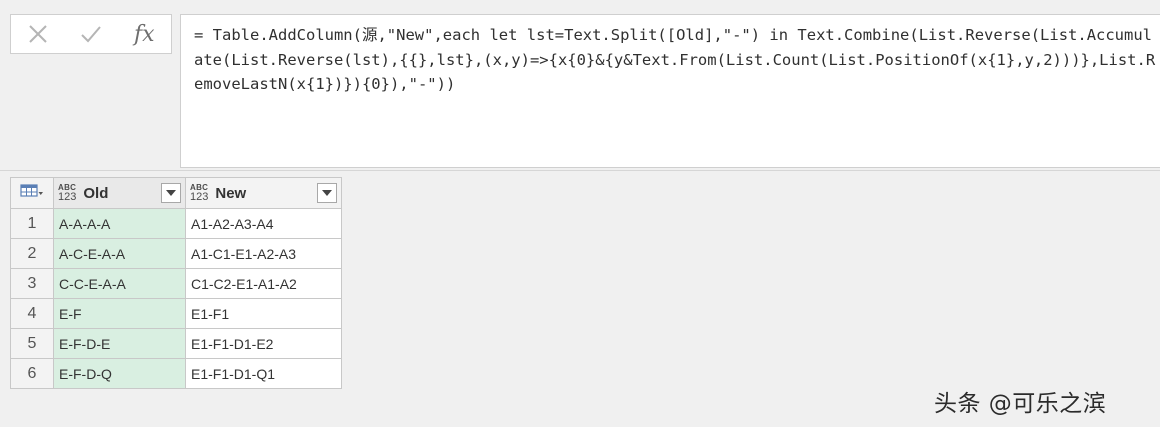 The width and height of the screenshot is (1160, 427). What do you see at coordinates (32, 373) in the screenshot?
I see `row-number: 6` at bounding box center [32, 373].